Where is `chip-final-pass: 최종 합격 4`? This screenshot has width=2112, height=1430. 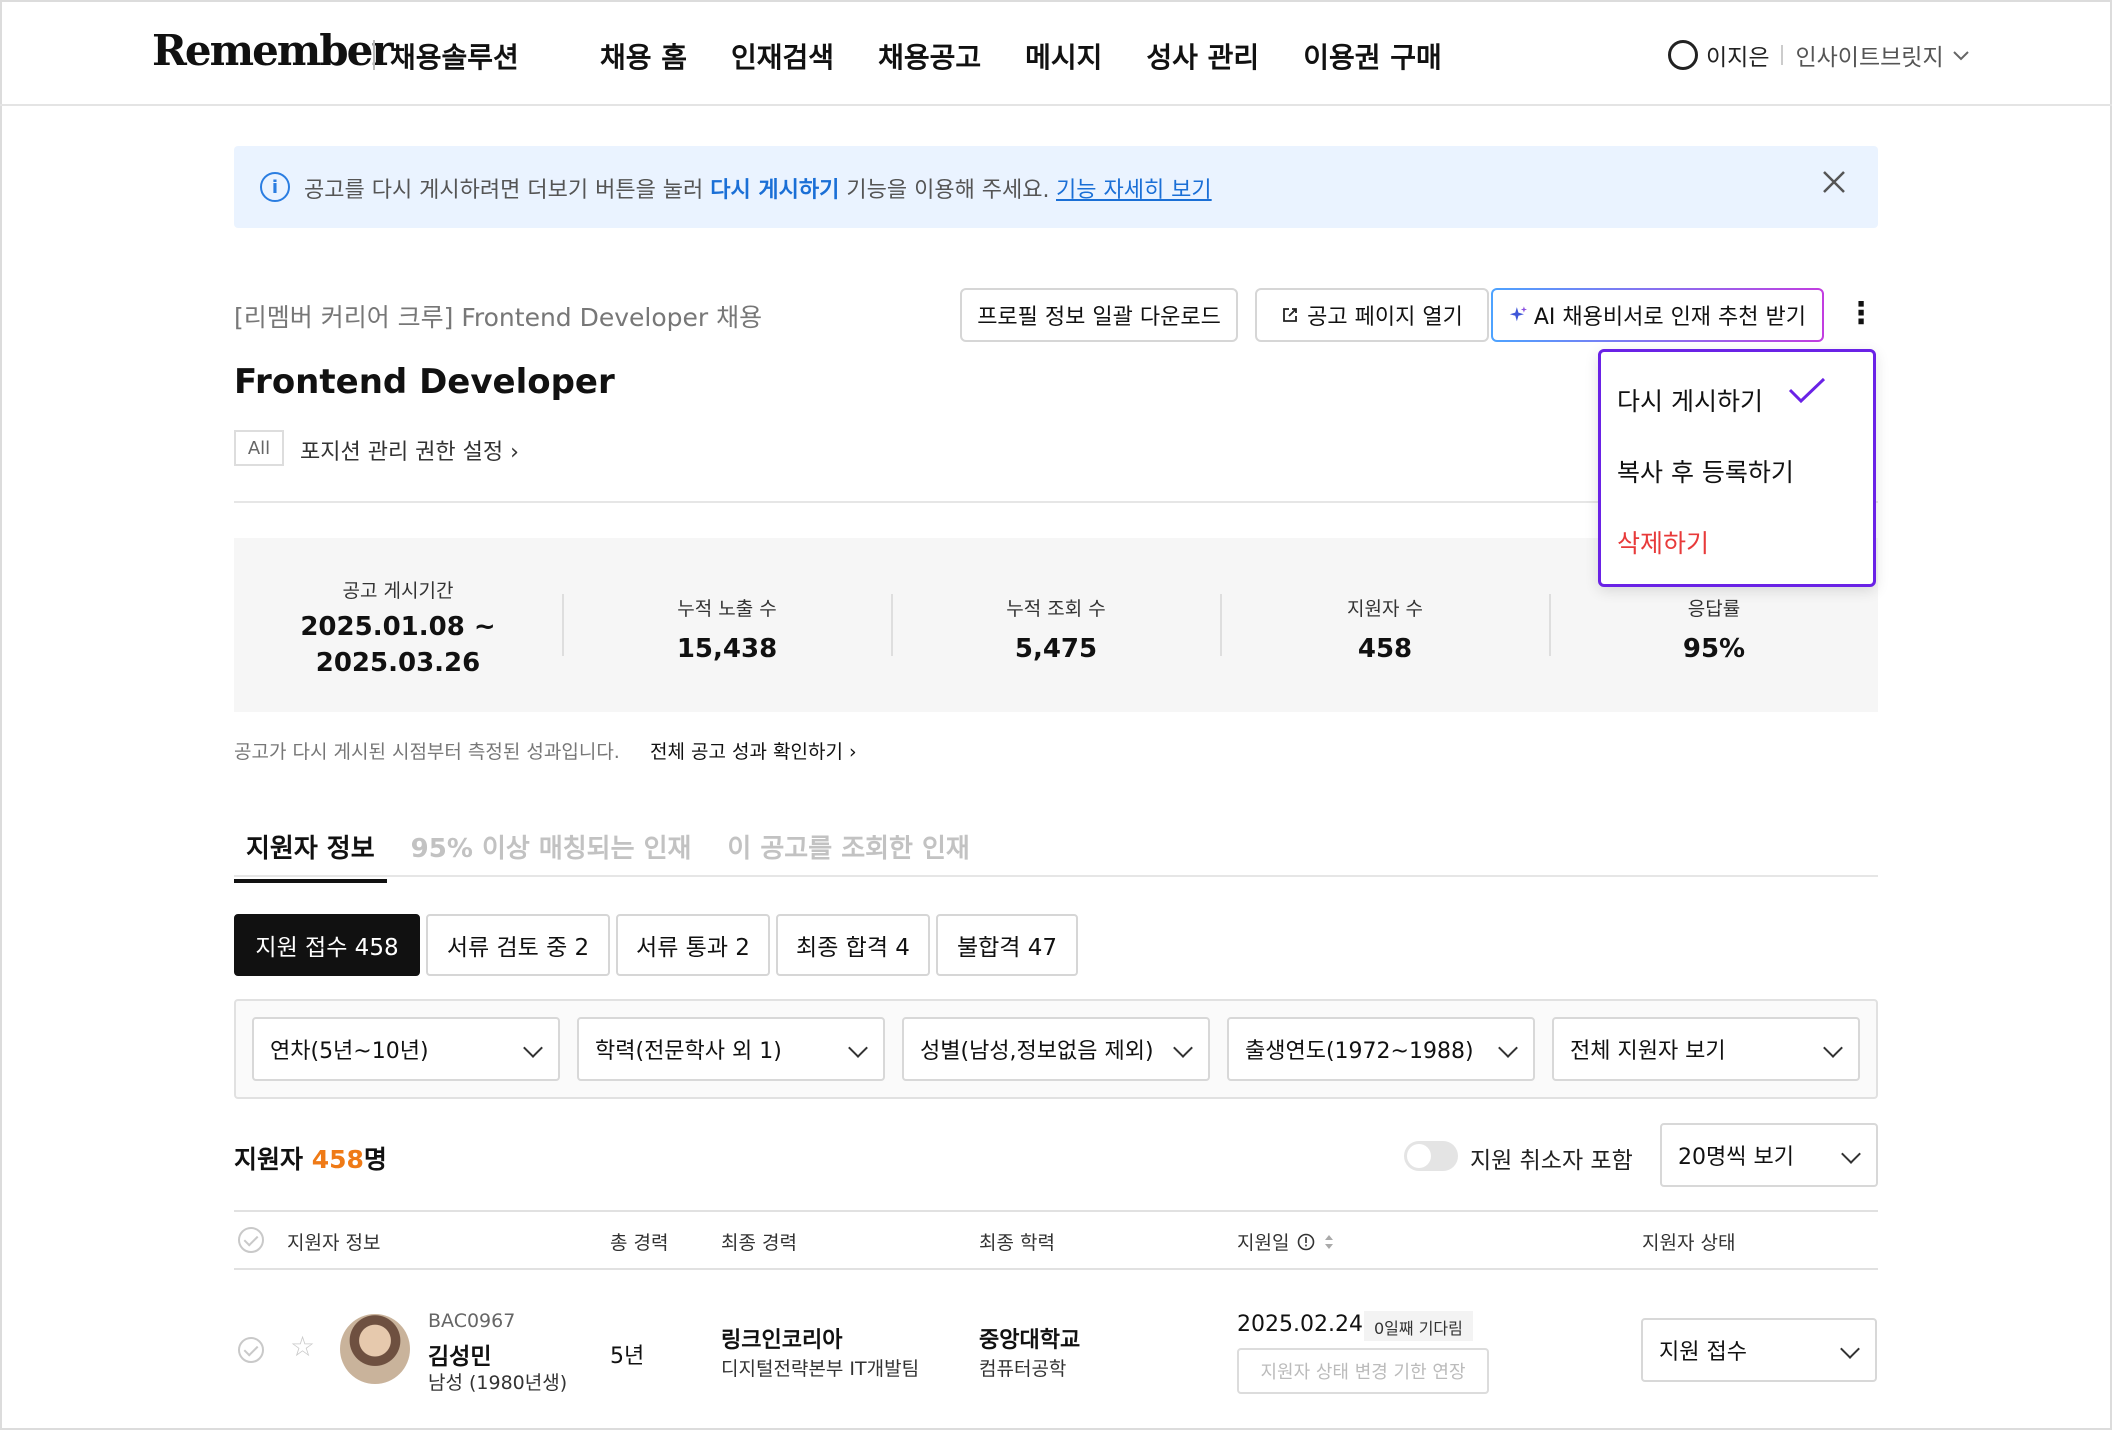
chip-final-pass: 최종 합격 4 is located at coordinates (853, 945).